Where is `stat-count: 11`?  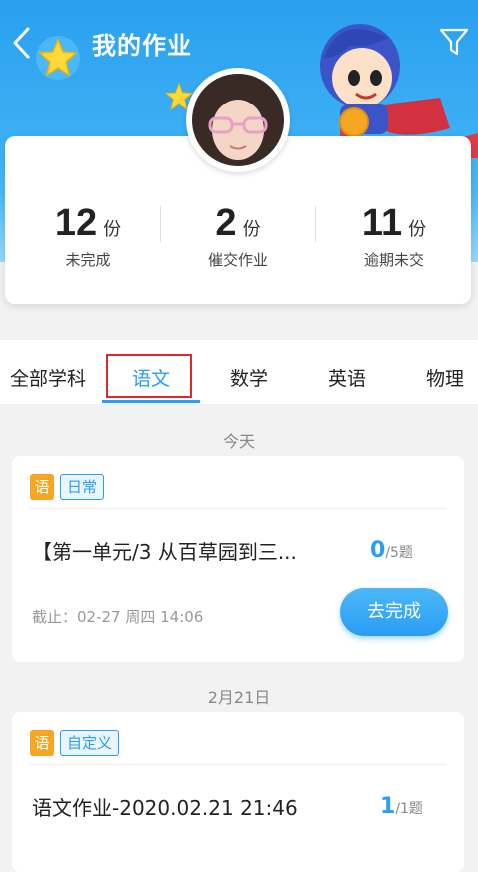
stat-count: 11 is located at coordinates (382, 223).